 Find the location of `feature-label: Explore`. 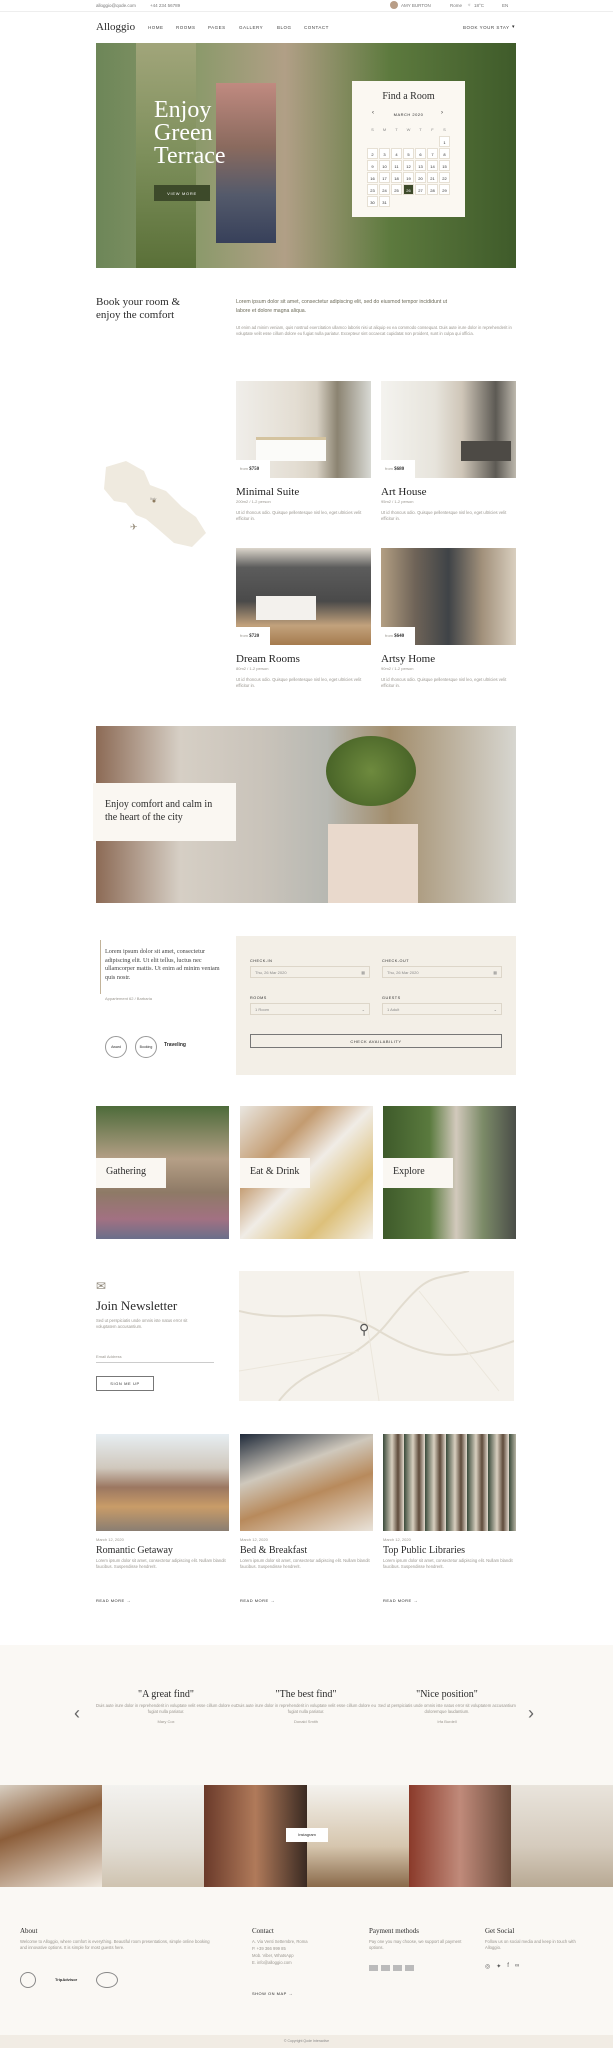

feature-label: Explore is located at coordinates (418, 1173).